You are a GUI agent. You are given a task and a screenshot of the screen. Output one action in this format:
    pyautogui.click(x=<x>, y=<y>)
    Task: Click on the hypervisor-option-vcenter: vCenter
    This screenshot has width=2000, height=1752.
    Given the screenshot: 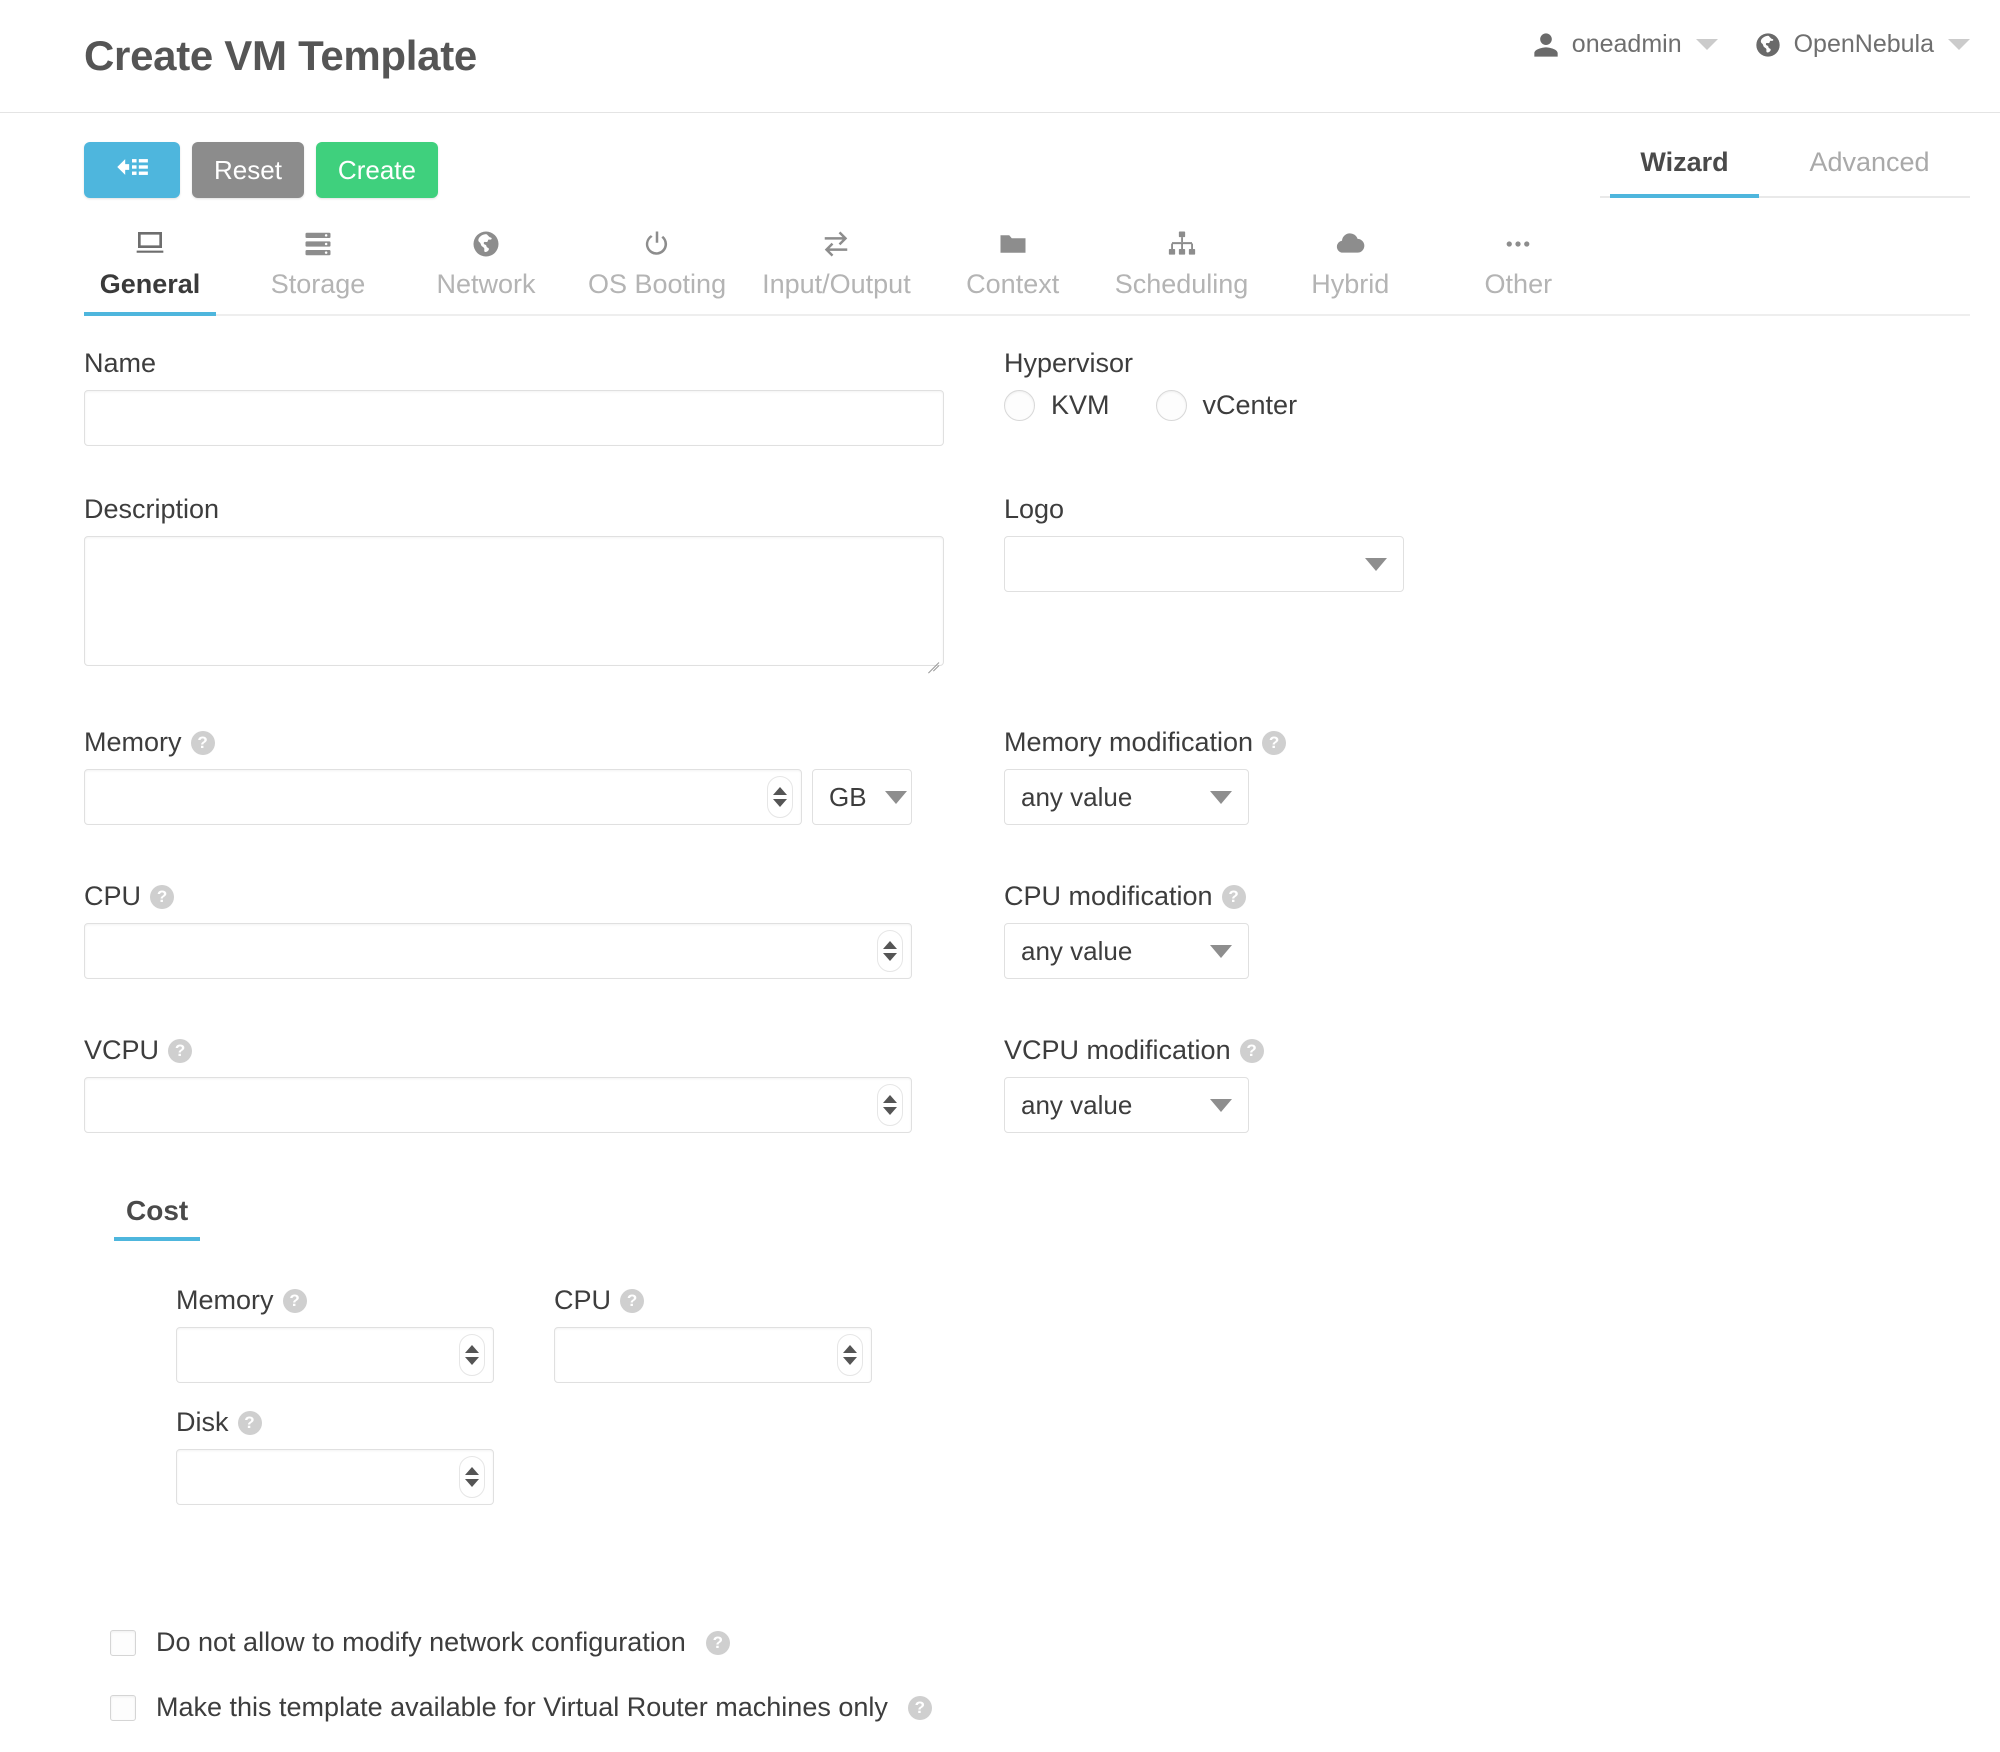 What is the action you would take?
    pyautogui.click(x=1226, y=405)
    